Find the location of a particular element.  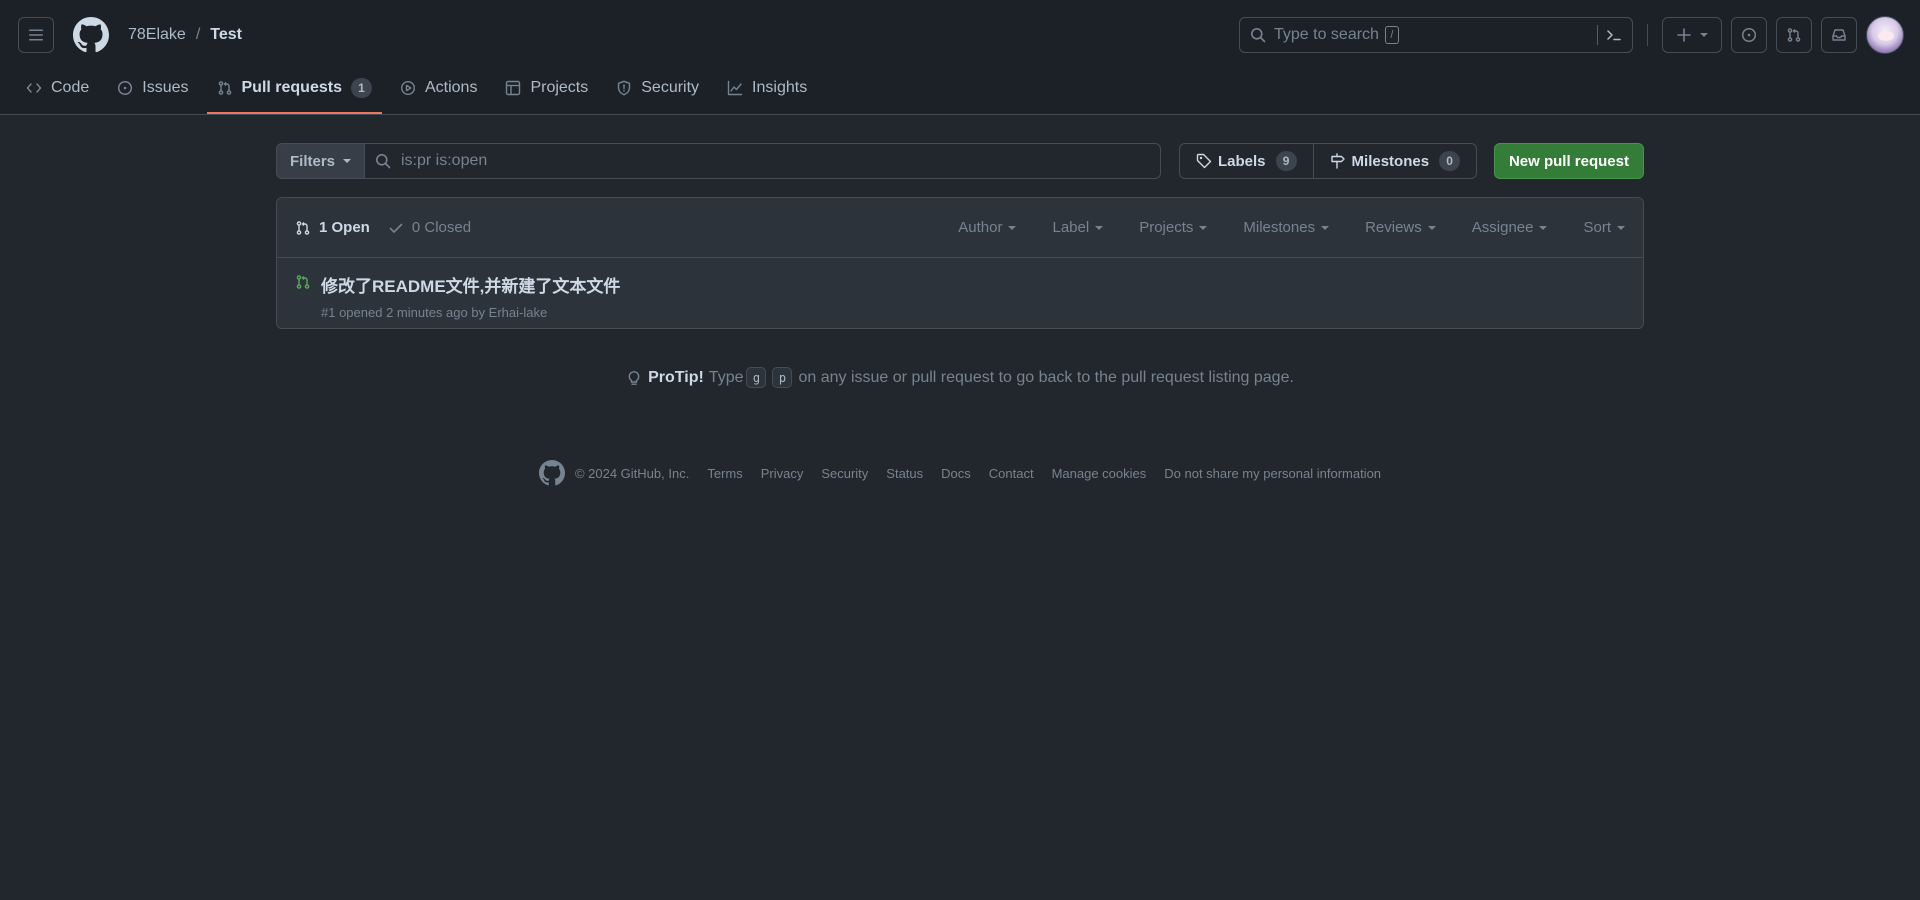

top-bar: 78Elake / Test Type to search / is located at coordinates (961, 35).